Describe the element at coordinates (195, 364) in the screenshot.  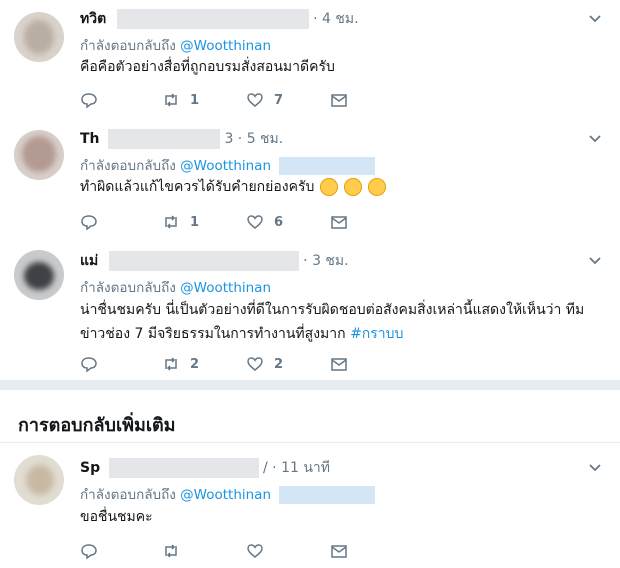
I see `retweet-count: 2` at that location.